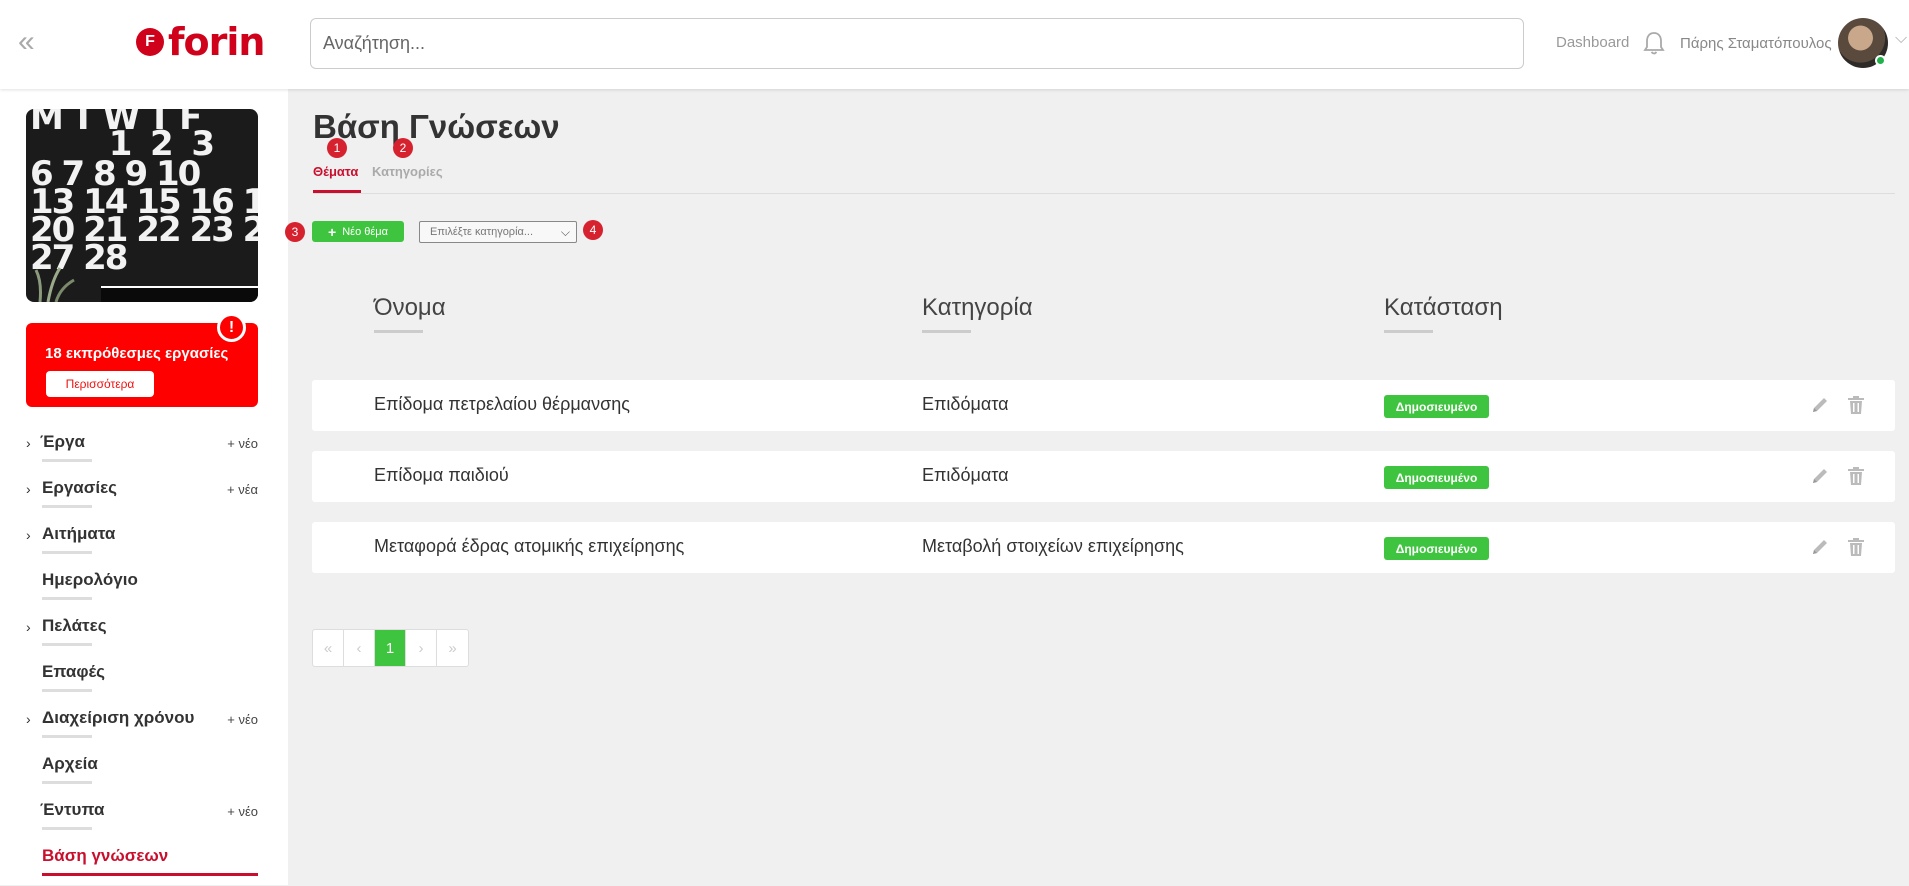  Describe the element at coordinates (142, 544) in the screenshot. I see `sidebar-item-requests: › Αιτήματα` at that location.